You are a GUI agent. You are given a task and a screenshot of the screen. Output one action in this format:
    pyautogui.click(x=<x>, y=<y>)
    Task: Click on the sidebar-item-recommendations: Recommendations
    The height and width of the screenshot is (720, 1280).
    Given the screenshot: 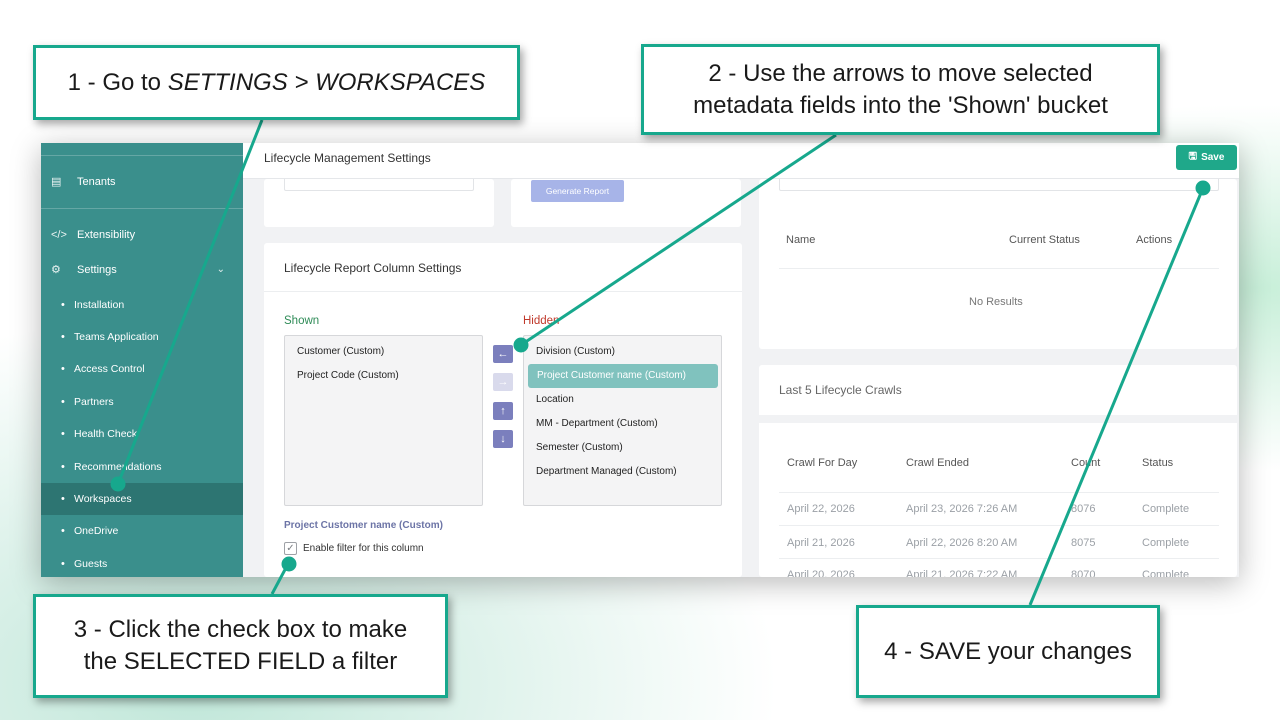 What is the action you would take?
    pyautogui.click(x=142, y=467)
    